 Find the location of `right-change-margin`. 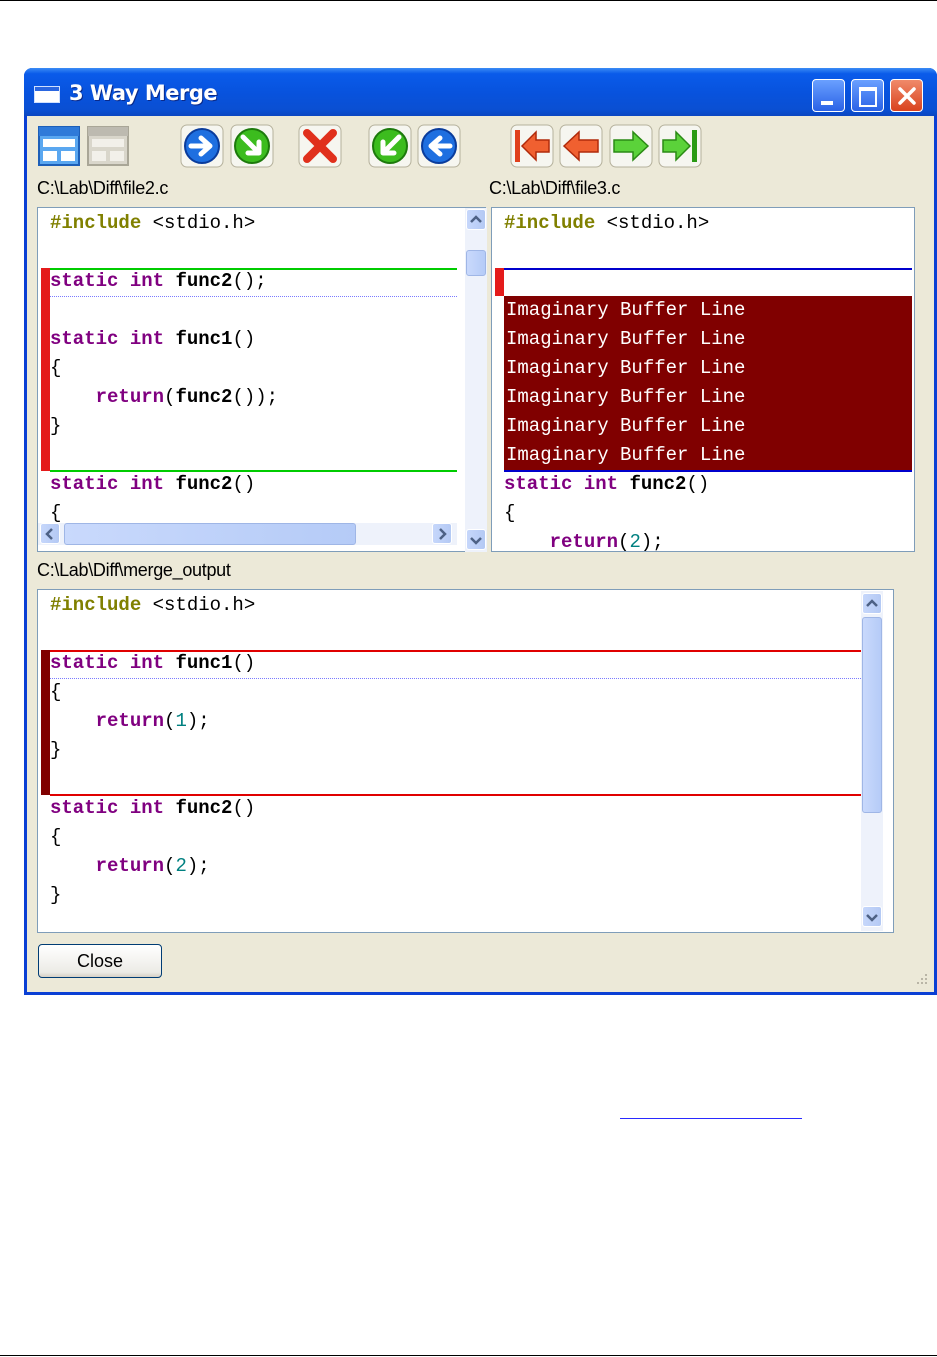

right-change-margin is located at coordinates (499, 282).